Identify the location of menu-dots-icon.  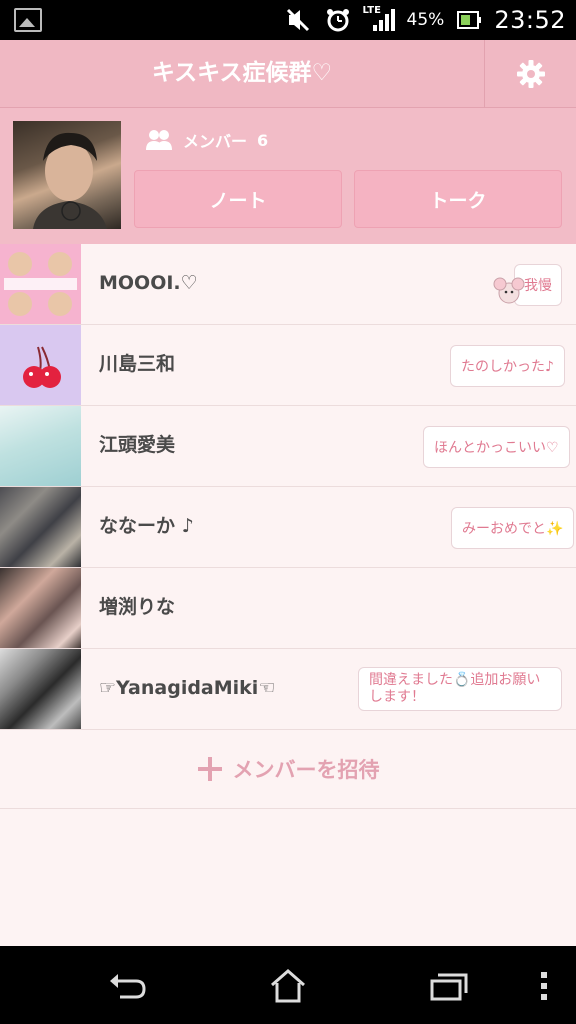
(544, 986).